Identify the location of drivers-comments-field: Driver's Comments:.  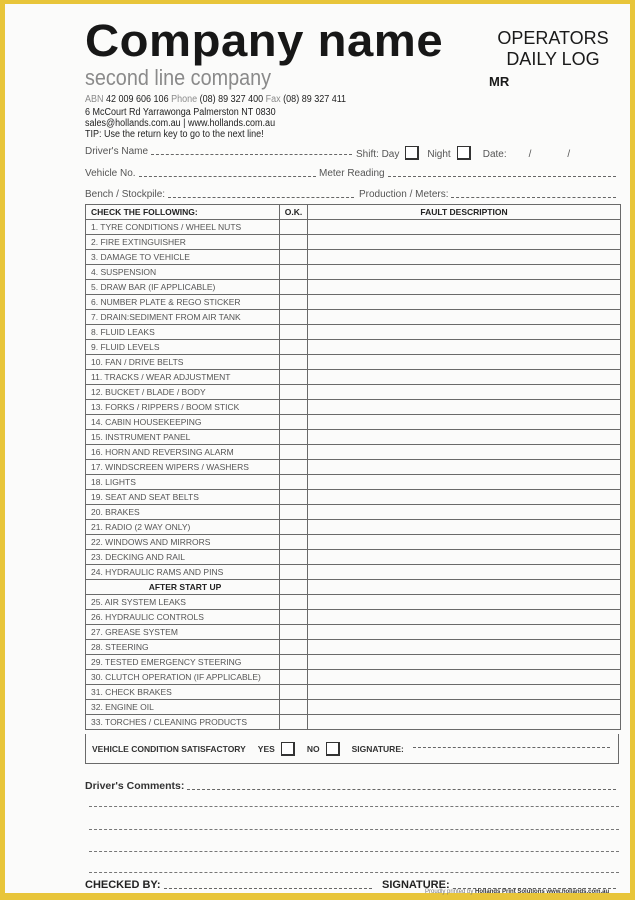
(352, 786).